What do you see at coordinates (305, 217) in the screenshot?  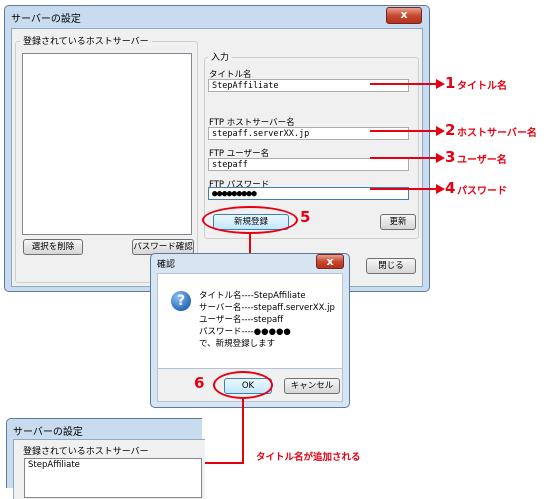 I see `annotation-number-5: 5` at bounding box center [305, 217].